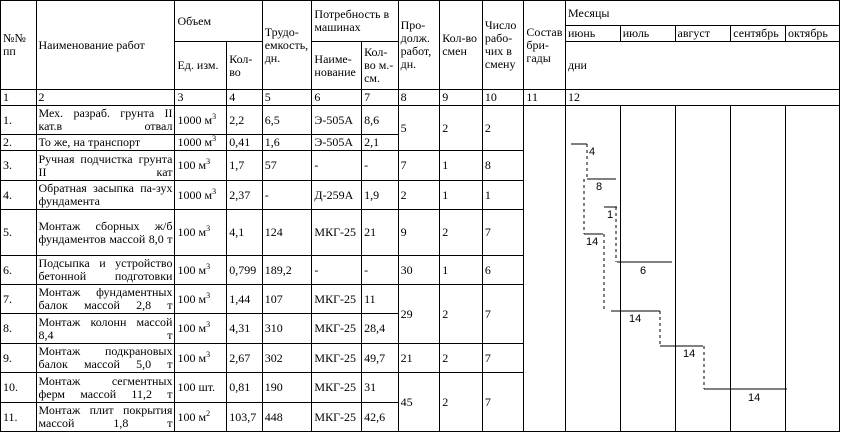 Image resolution: width=842 pixels, height=444 pixels. What do you see at coordinates (244, 97) in the screenshot?
I see `colnum-4: 4` at bounding box center [244, 97].